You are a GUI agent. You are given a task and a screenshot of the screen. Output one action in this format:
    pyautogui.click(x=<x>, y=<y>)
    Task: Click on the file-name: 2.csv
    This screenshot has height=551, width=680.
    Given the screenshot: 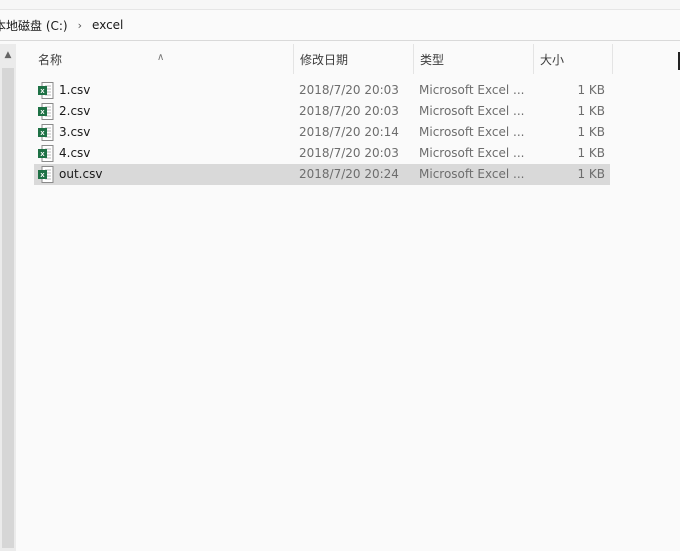 What is the action you would take?
    pyautogui.click(x=75, y=111)
    